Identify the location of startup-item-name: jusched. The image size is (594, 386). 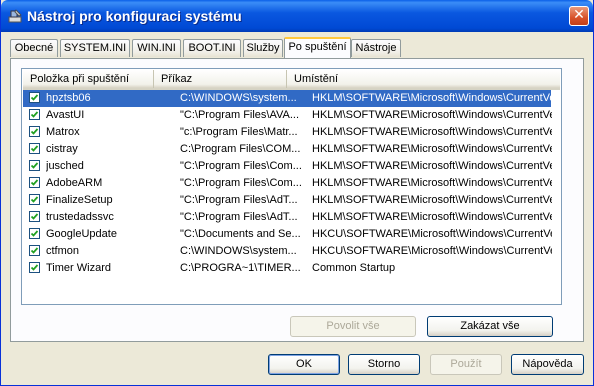
(65, 166).